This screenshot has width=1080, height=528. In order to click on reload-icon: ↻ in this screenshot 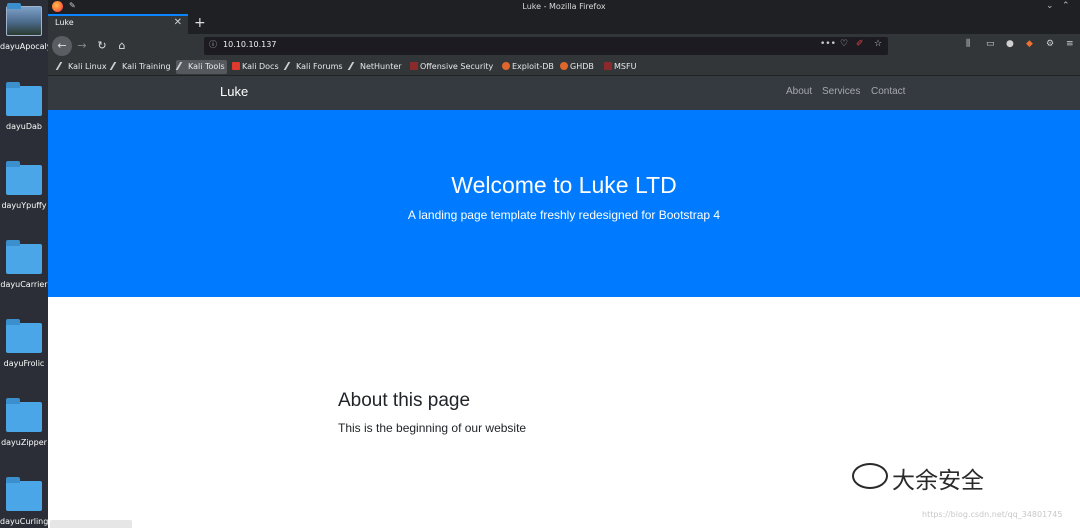, I will do `click(102, 46)`.